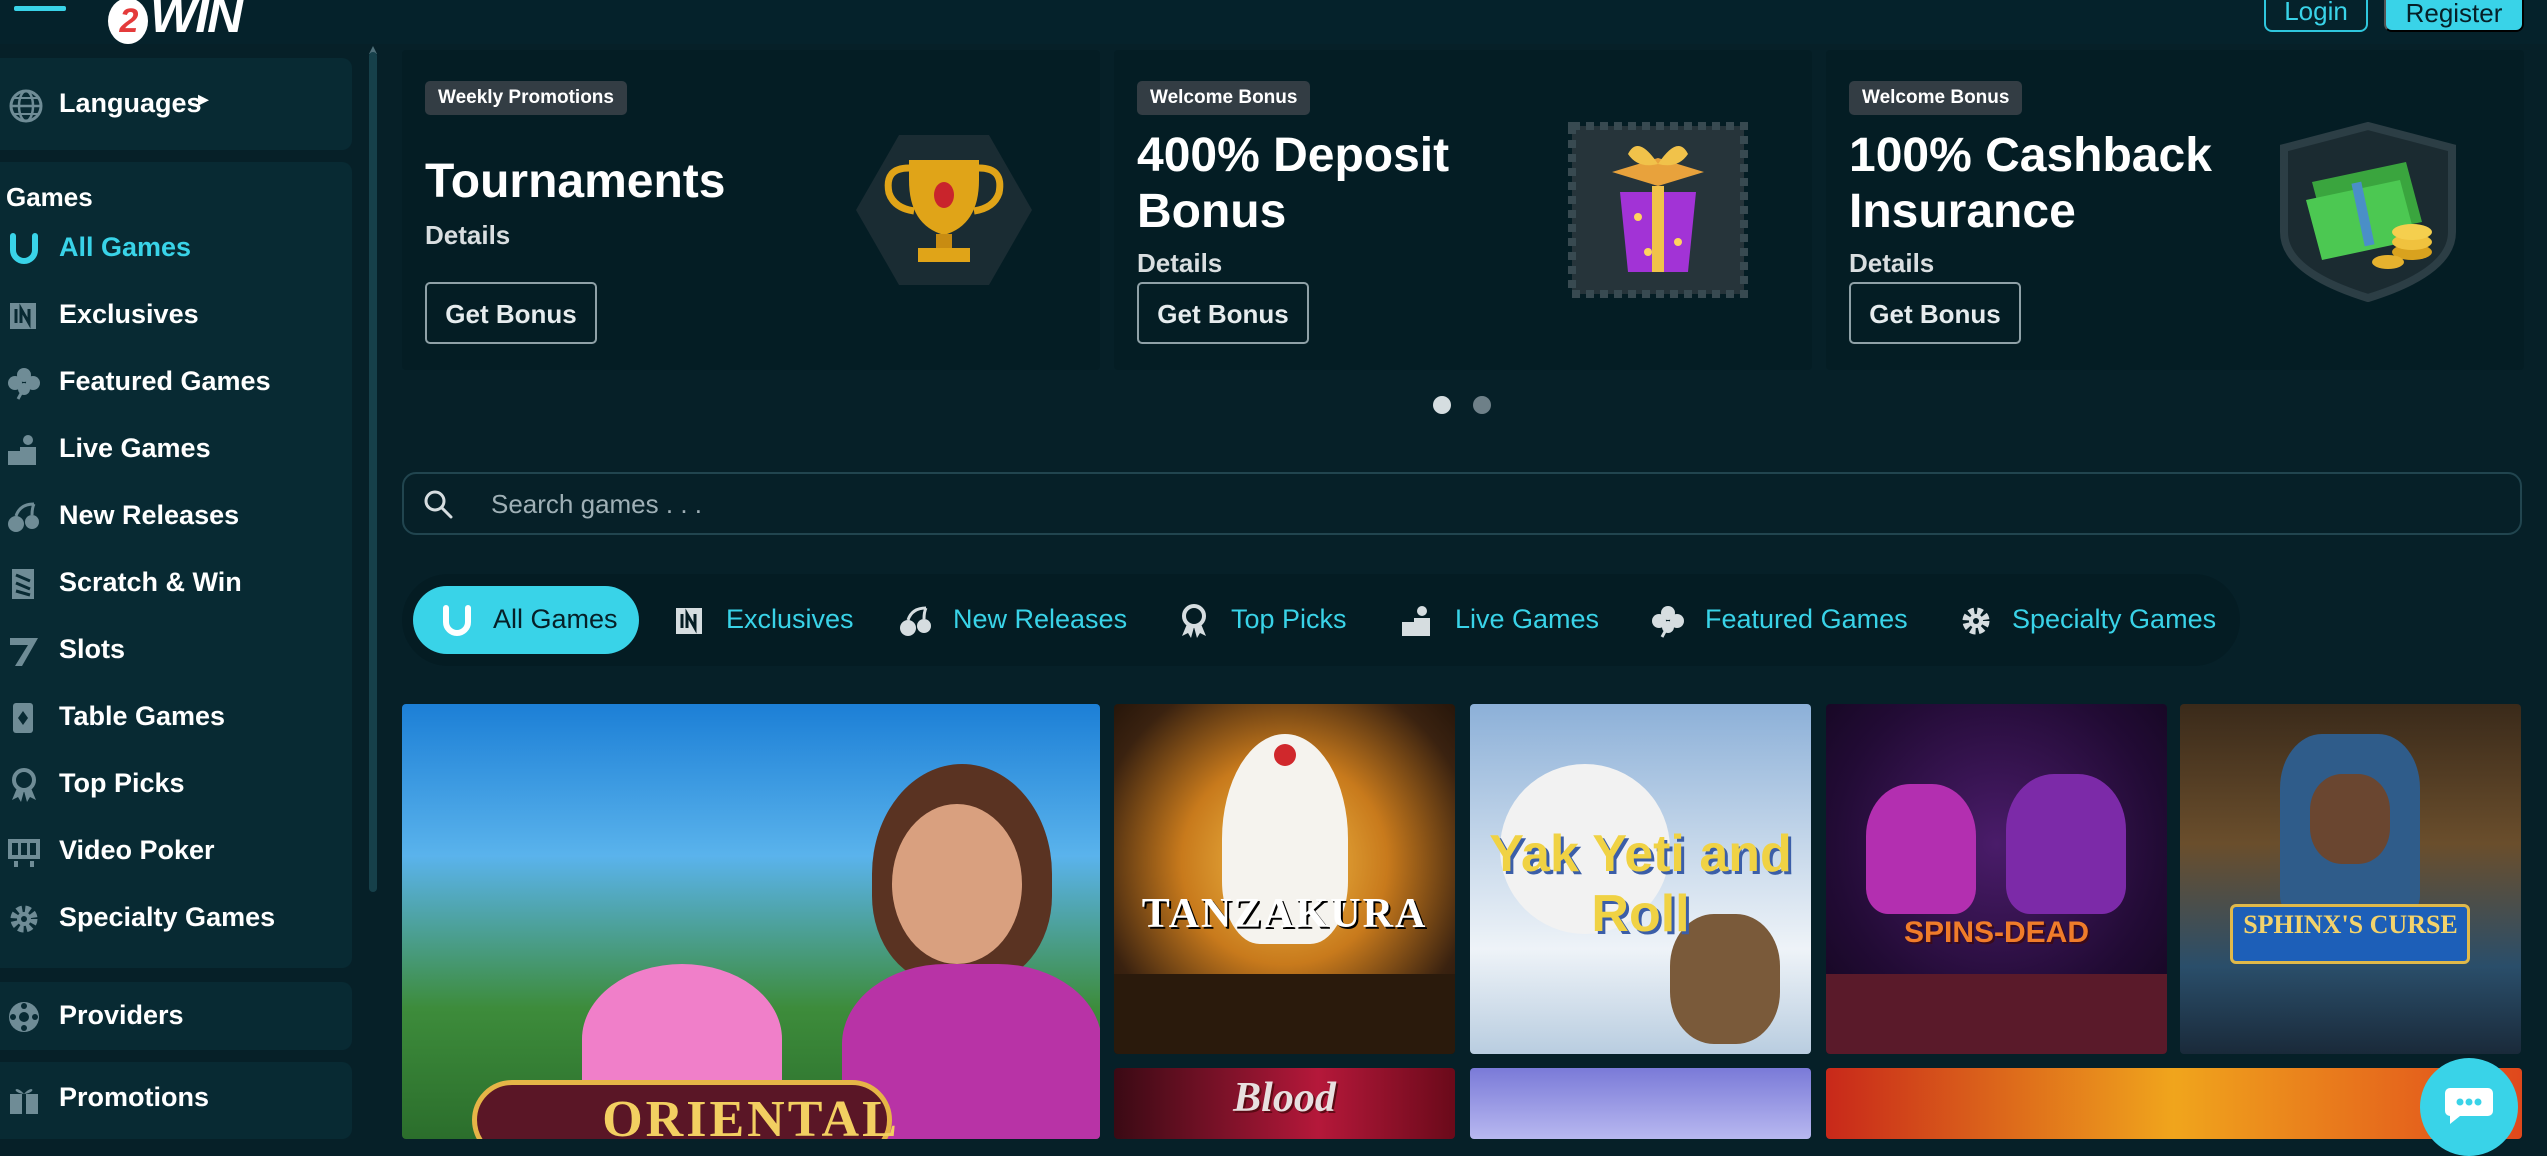 The width and height of the screenshot is (2547, 1156). What do you see at coordinates (26, 106) in the screenshot?
I see `globe-icon` at bounding box center [26, 106].